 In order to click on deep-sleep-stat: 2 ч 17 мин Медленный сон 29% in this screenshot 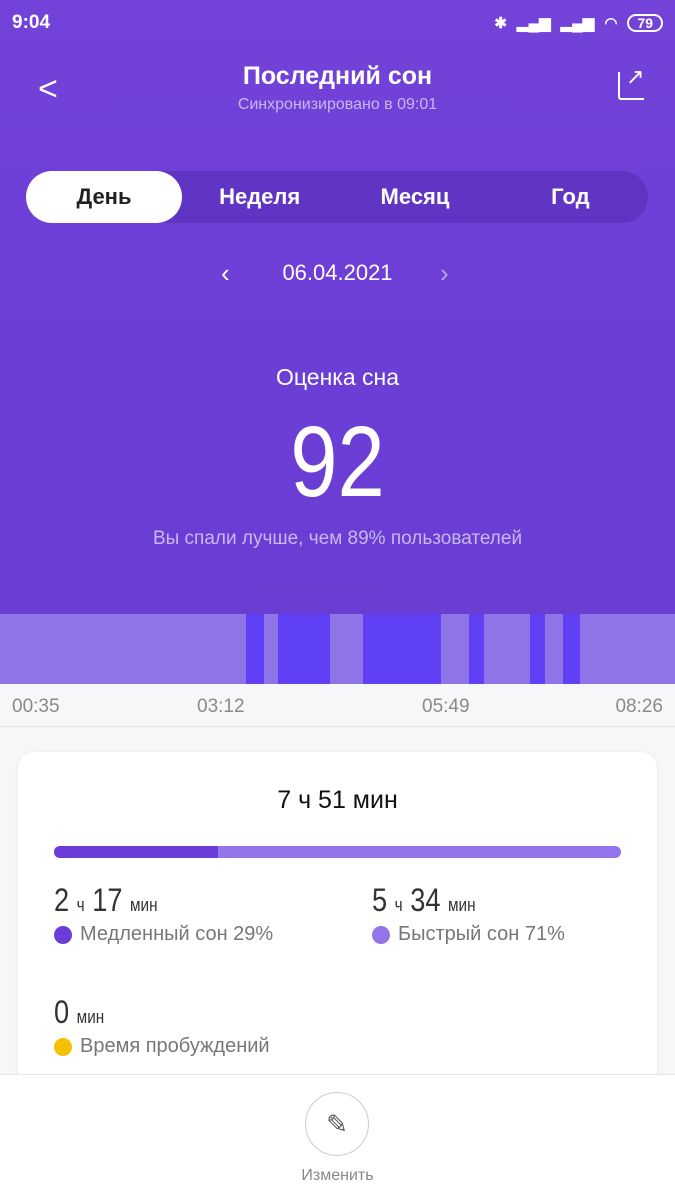, I will do `click(163, 914)`.